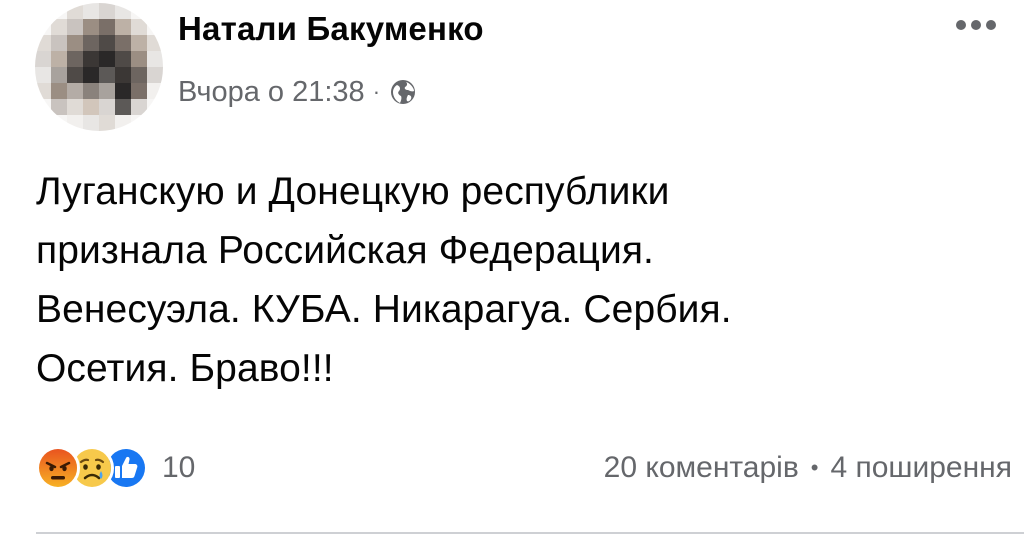  What do you see at coordinates (331, 29) in the screenshot?
I see `author-name: Натали Бакуменко` at bounding box center [331, 29].